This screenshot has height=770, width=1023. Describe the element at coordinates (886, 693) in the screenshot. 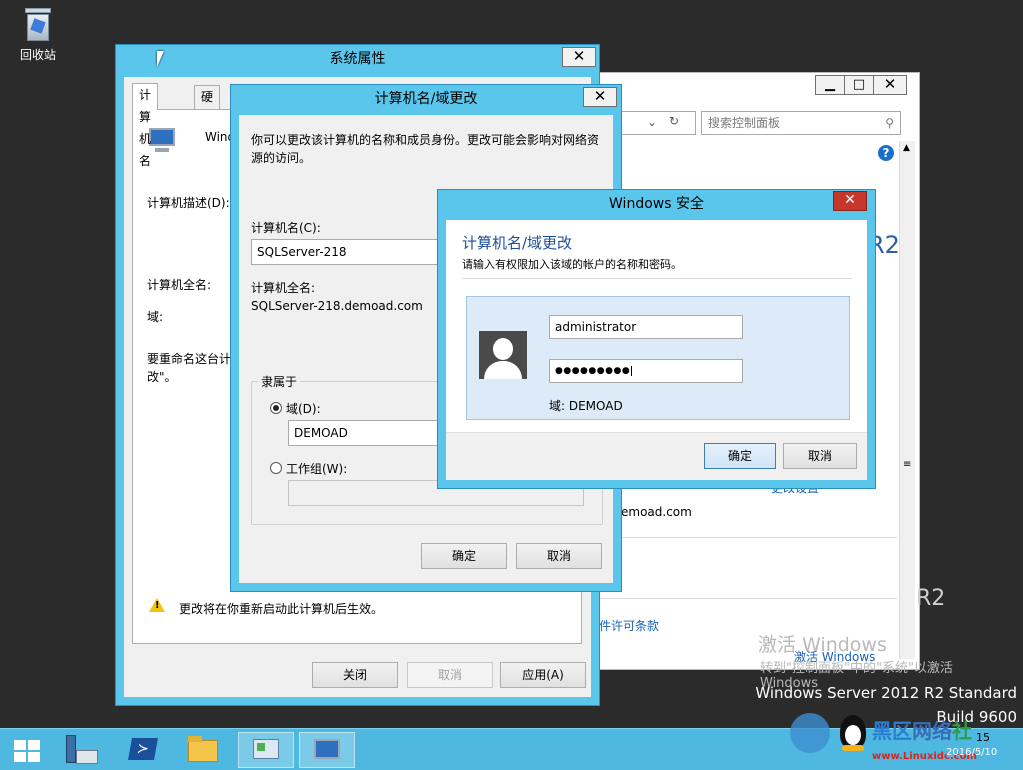

I see `os-edition-text: Windows Server 2012 R2 Standard` at that location.